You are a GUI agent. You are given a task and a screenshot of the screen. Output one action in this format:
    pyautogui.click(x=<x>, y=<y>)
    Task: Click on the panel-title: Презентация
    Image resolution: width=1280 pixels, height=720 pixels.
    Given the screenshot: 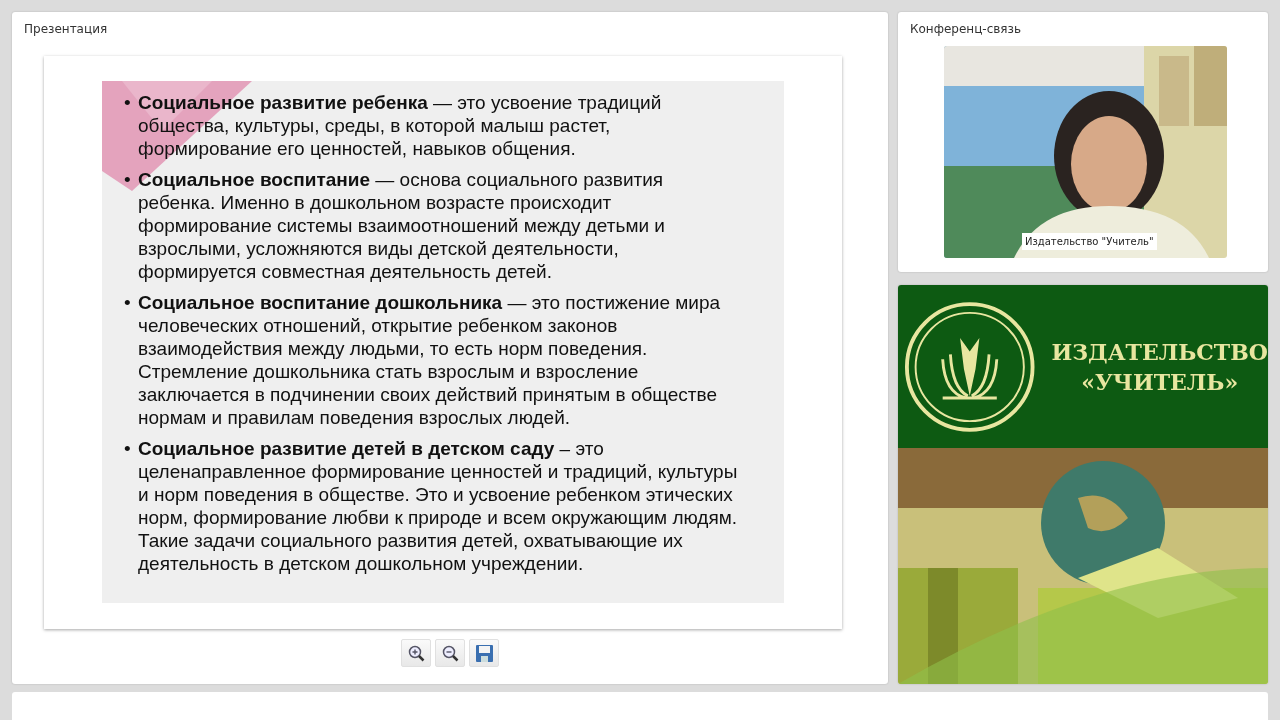 What is the action you would take?
    pyautogui.click(x=66, y=29)
    